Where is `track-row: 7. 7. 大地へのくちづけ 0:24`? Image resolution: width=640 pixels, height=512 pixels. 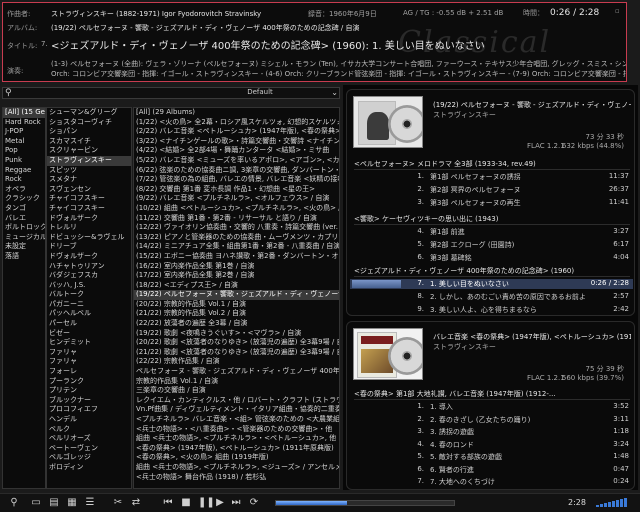
track-row: 7. 7. 大地へのくちづけ 0:24 is located at coordinates (491, 482).